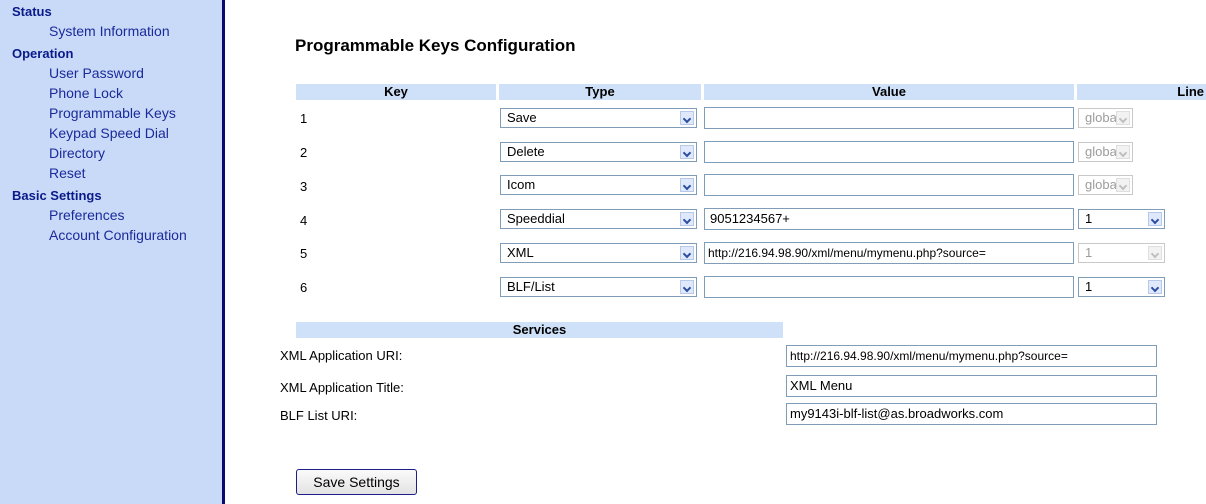 Image resolution: width=1206 pixels, height=504 pixels. I want to click on sidebar-divider, so click(223, 252).